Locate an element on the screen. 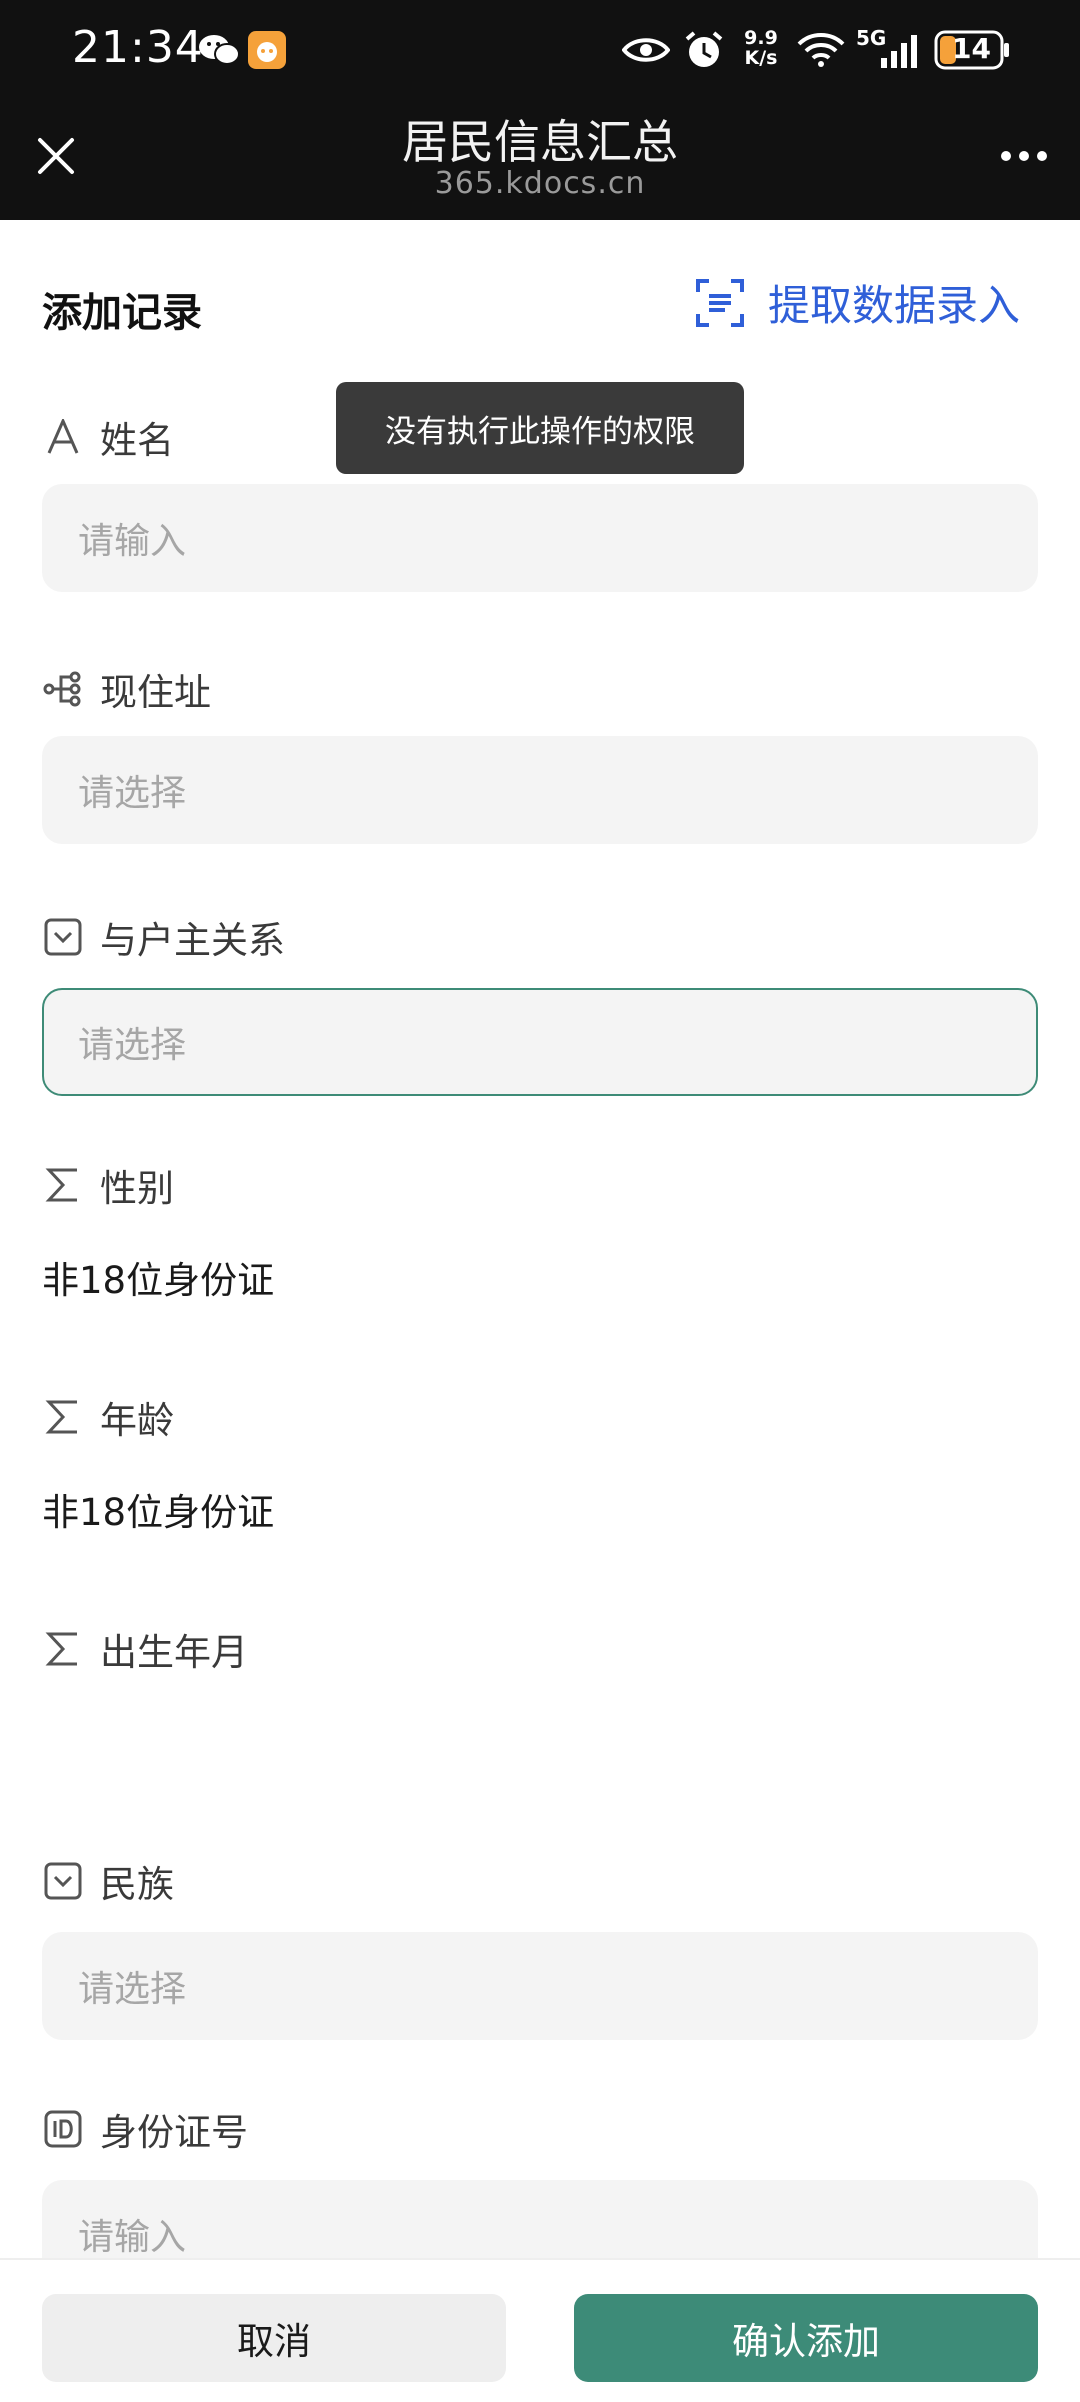 Image resolution: width=1080 pixels, height=2402 pixels. battery-level: 14 is located at coordinates (971, 48).